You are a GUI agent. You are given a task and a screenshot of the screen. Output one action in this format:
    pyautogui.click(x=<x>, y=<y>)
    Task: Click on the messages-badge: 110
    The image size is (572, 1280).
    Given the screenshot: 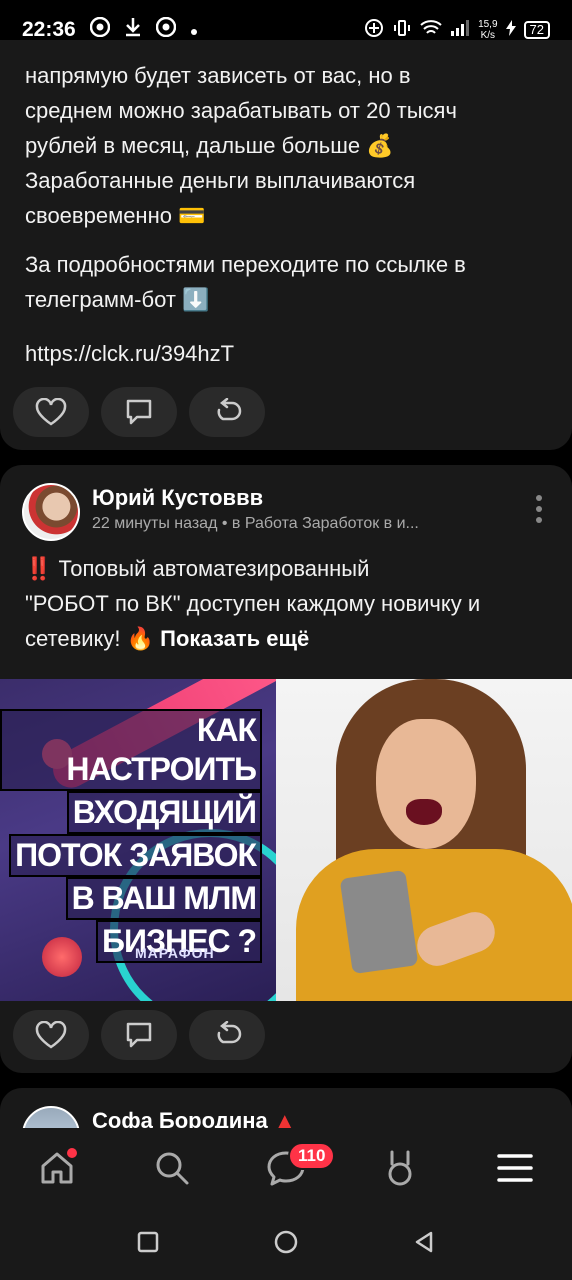 What is the action you would take?
    pyautogui.click(x=311, y=1156)
    